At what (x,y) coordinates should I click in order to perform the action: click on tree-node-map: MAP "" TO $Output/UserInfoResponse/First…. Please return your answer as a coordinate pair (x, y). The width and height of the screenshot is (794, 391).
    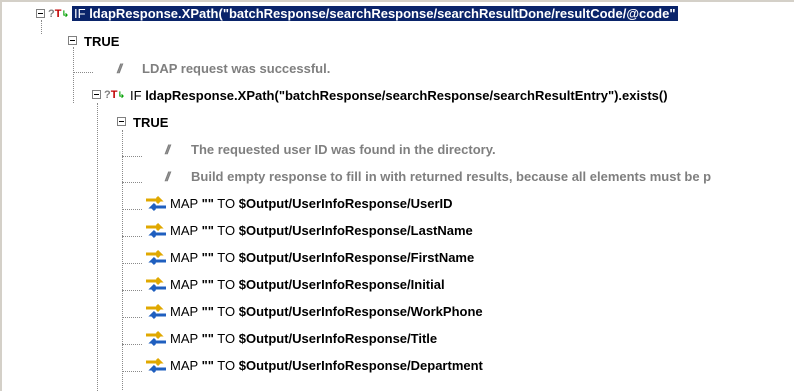
    Looking at the image, I should click on (397, 258).